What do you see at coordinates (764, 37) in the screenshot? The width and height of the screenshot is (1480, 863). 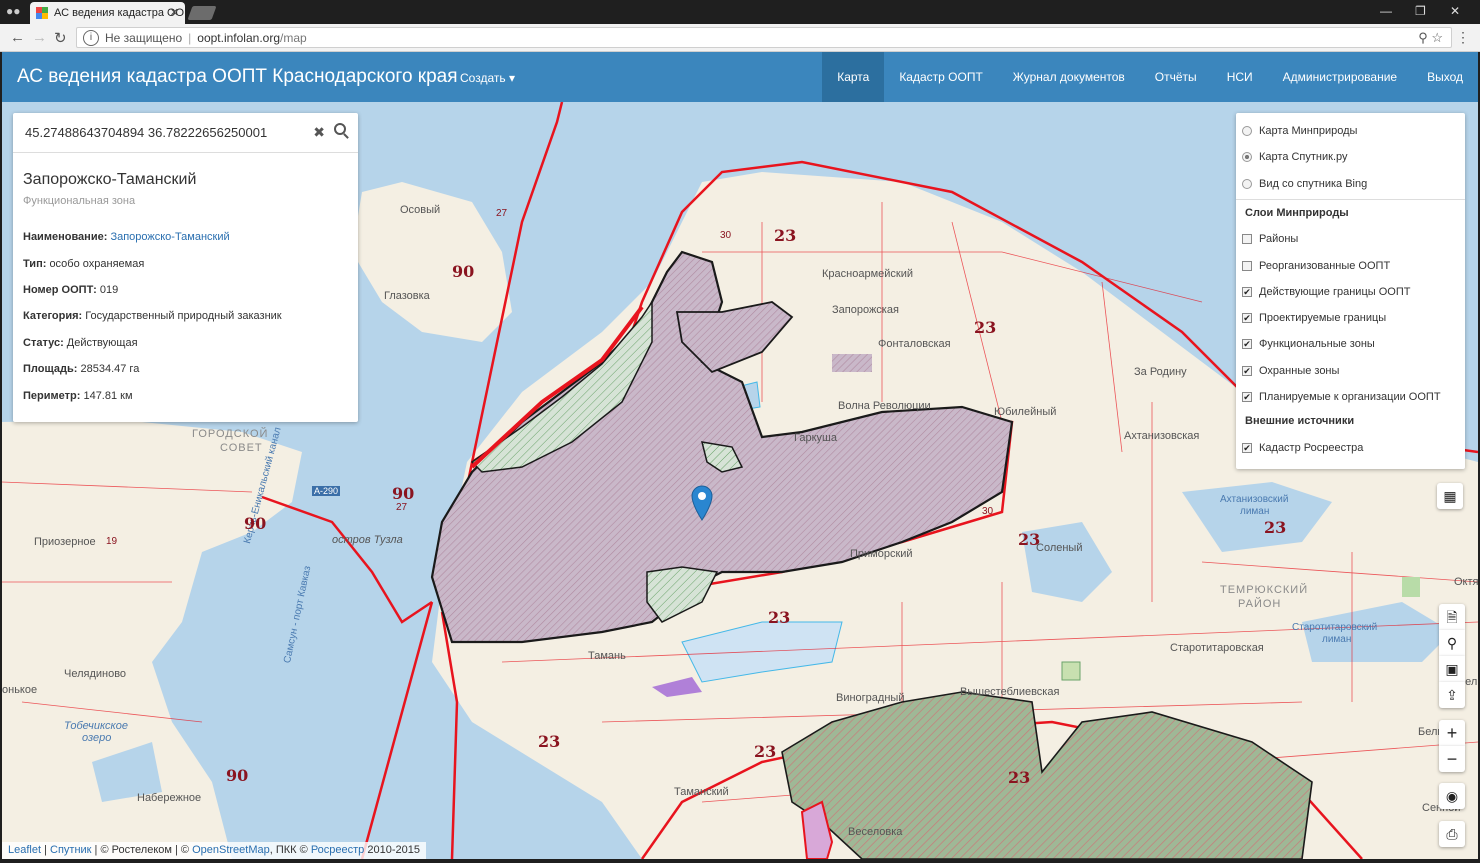 I see `address-bar: i Не защищено | oopt.infolan.org/map ⚲ ☆` at bounding box center [764, 37].